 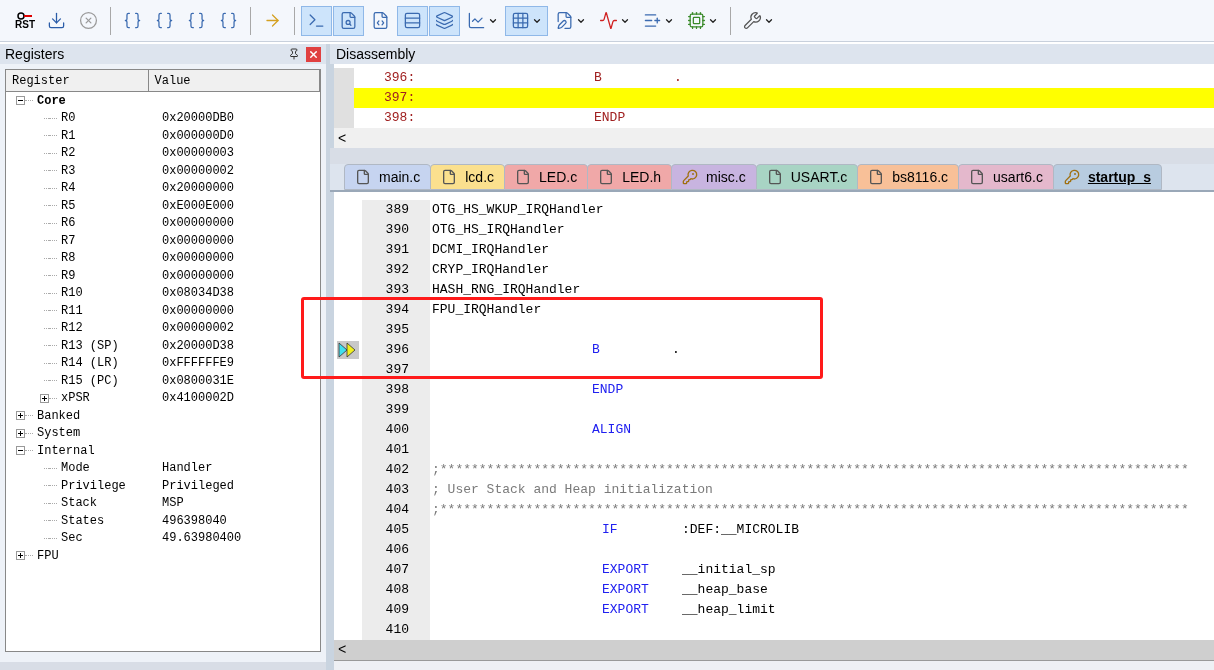 I want to click on register-name: R14 (LR), so click(x=90, y=364).